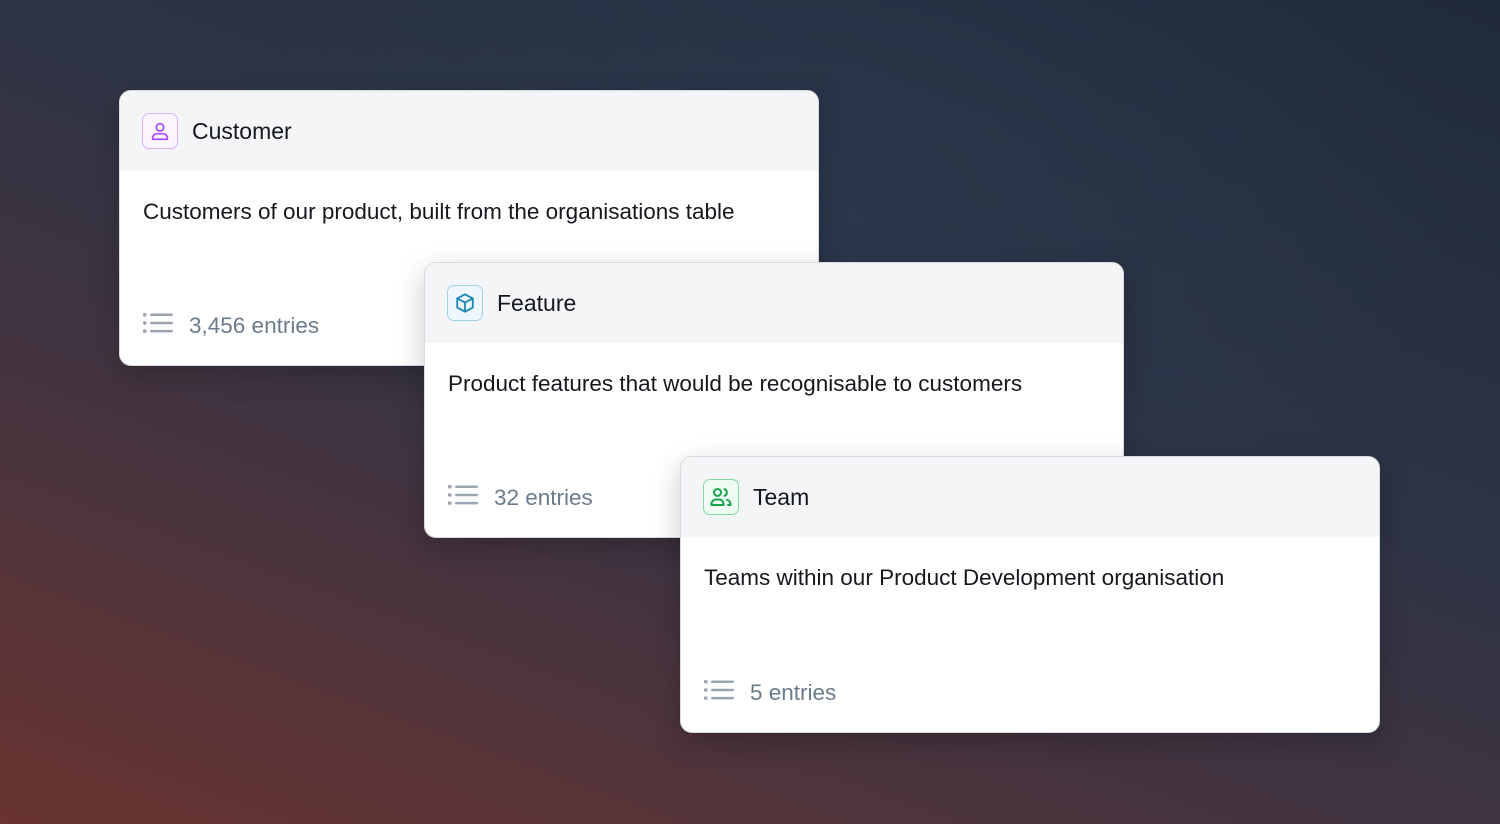 The width and height of the screenshot is (1500, 824). Describe the element at coordinates (242, 130) in the screenshot. I see `card-title: Customer` at that location.